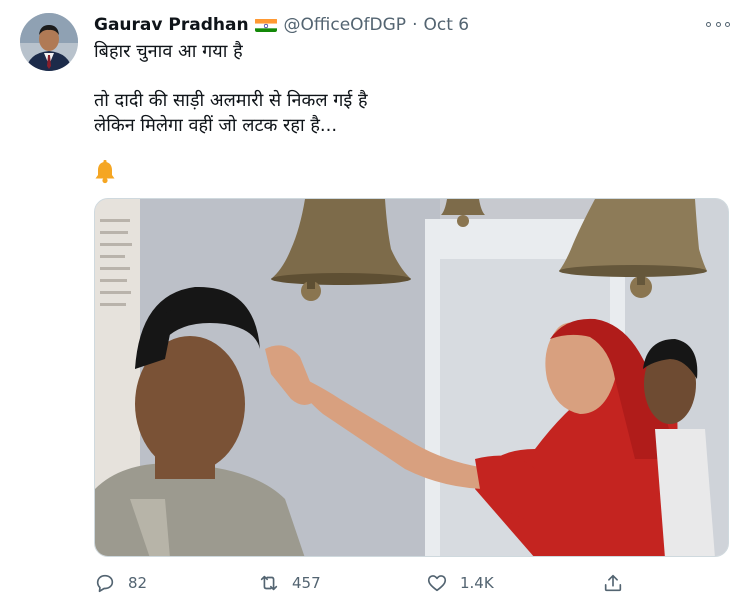 The image size is (747, 607). Describe the element at coordinates (171, 25) in the screenshot. I see `author-name: Gaurav Pradhan` at that location.